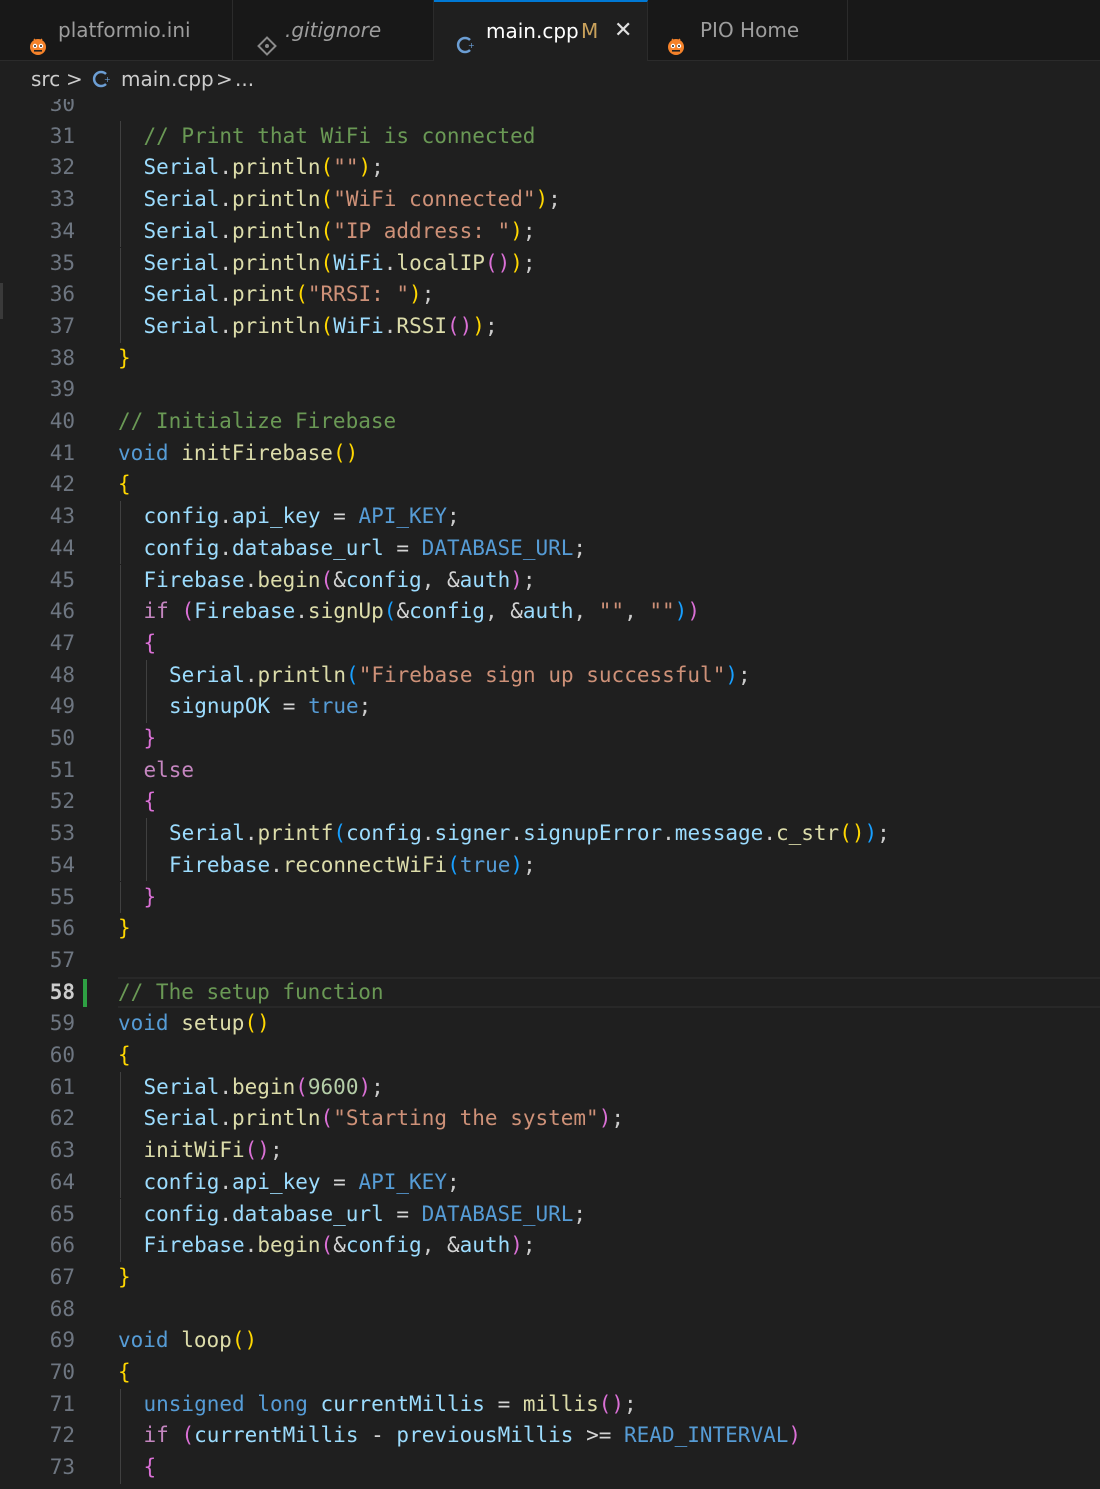 This screenshot has height=1489, width=1100. What do you see at coordinates (276, 516) in the screenshot?
I see `code-token: api_key` at bounding box center [276, 516].